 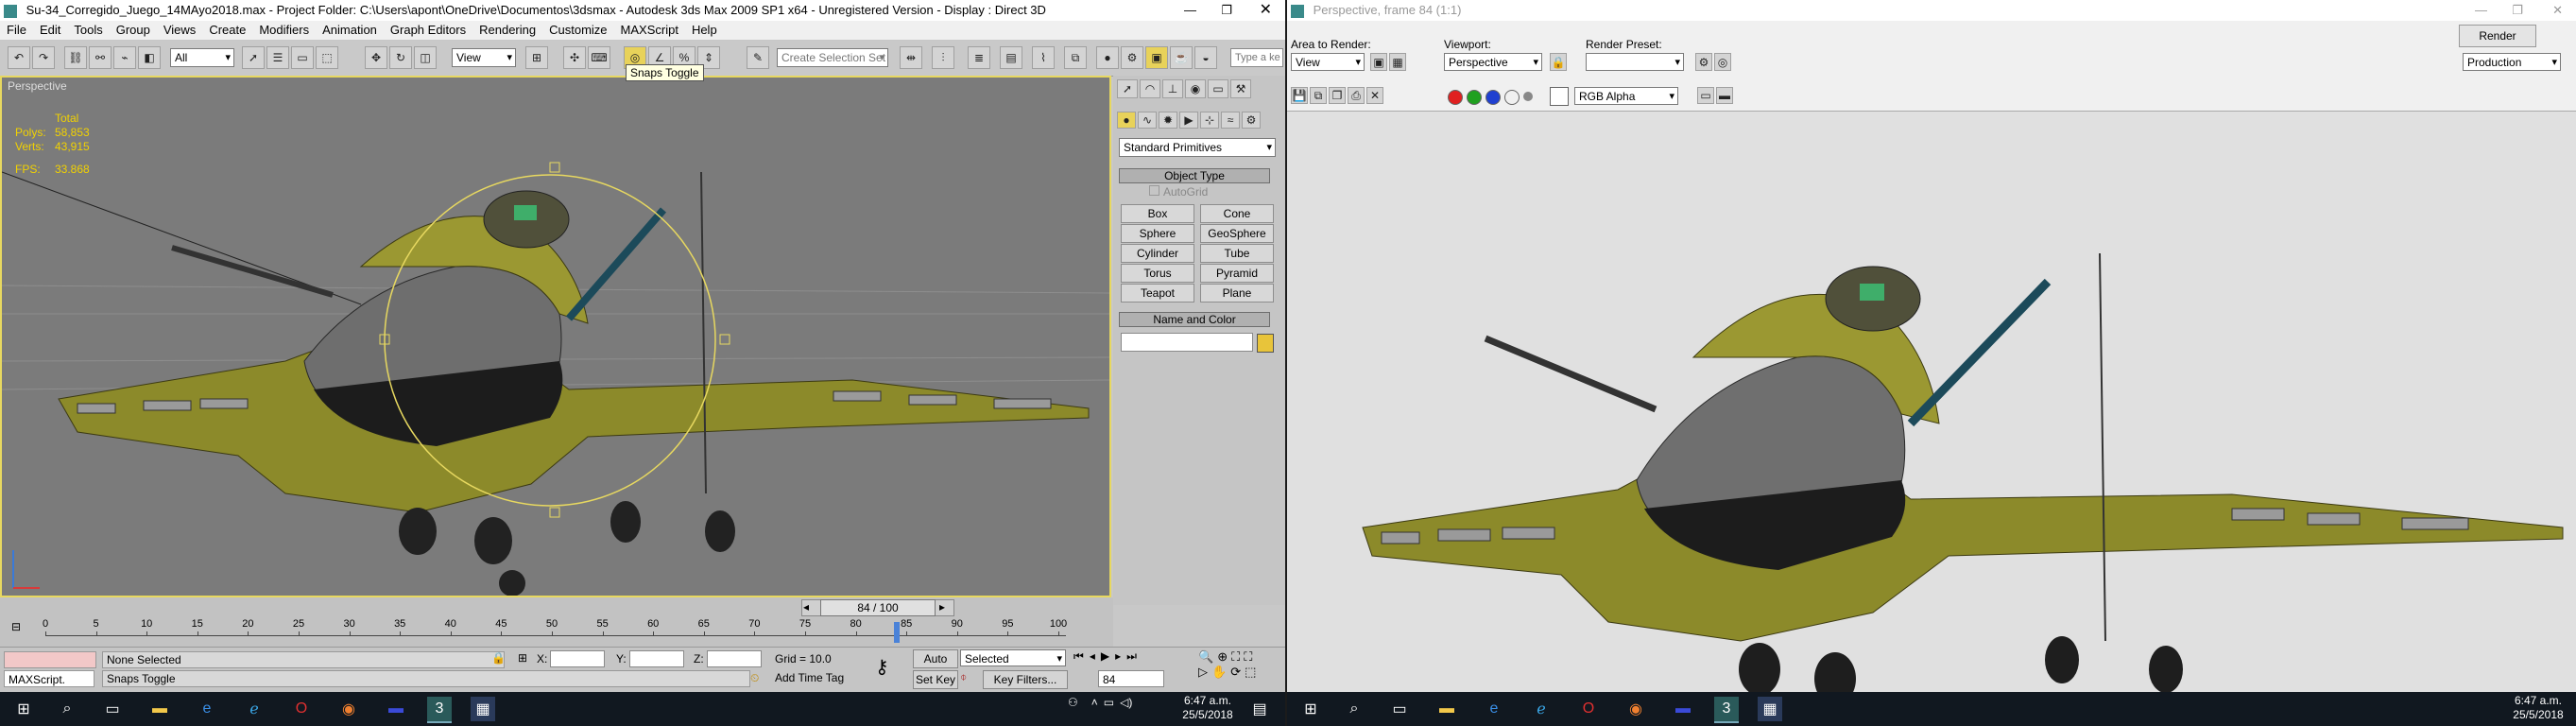 I want to click on menu-views: Views, so click(x=179, y=30).